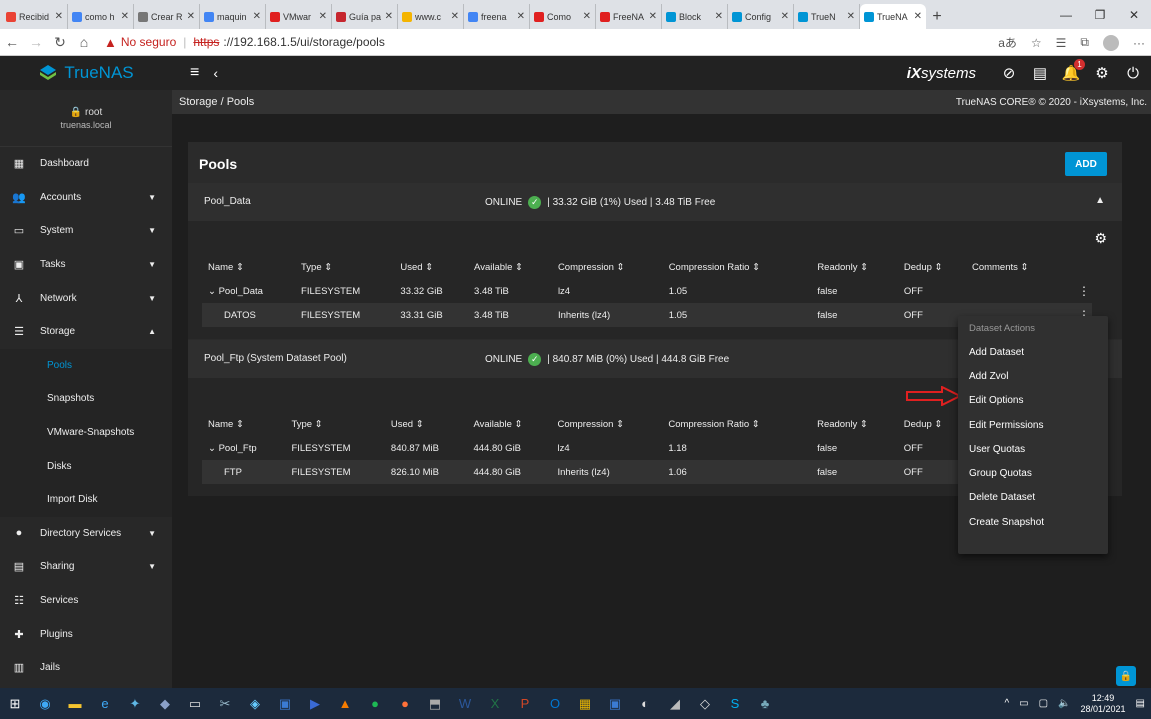 This screenshot has height=719, width=1151. What do you see at coordinates (1013, 267) in the screenshot?
I see `column-header: Comments ⇕` at bounding box center [1013, 267].